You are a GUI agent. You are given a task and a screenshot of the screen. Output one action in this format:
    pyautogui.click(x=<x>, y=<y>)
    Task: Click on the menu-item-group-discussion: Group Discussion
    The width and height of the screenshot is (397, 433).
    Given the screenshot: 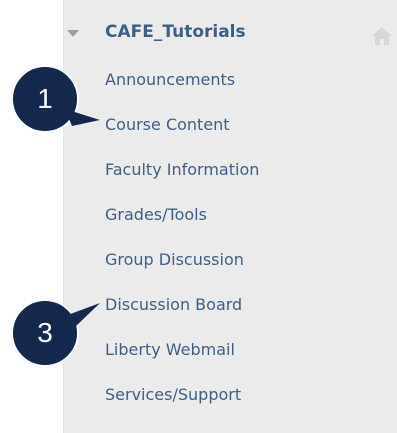 What is the action you would take?
    pyautogui.click(x=182, y=267)
    